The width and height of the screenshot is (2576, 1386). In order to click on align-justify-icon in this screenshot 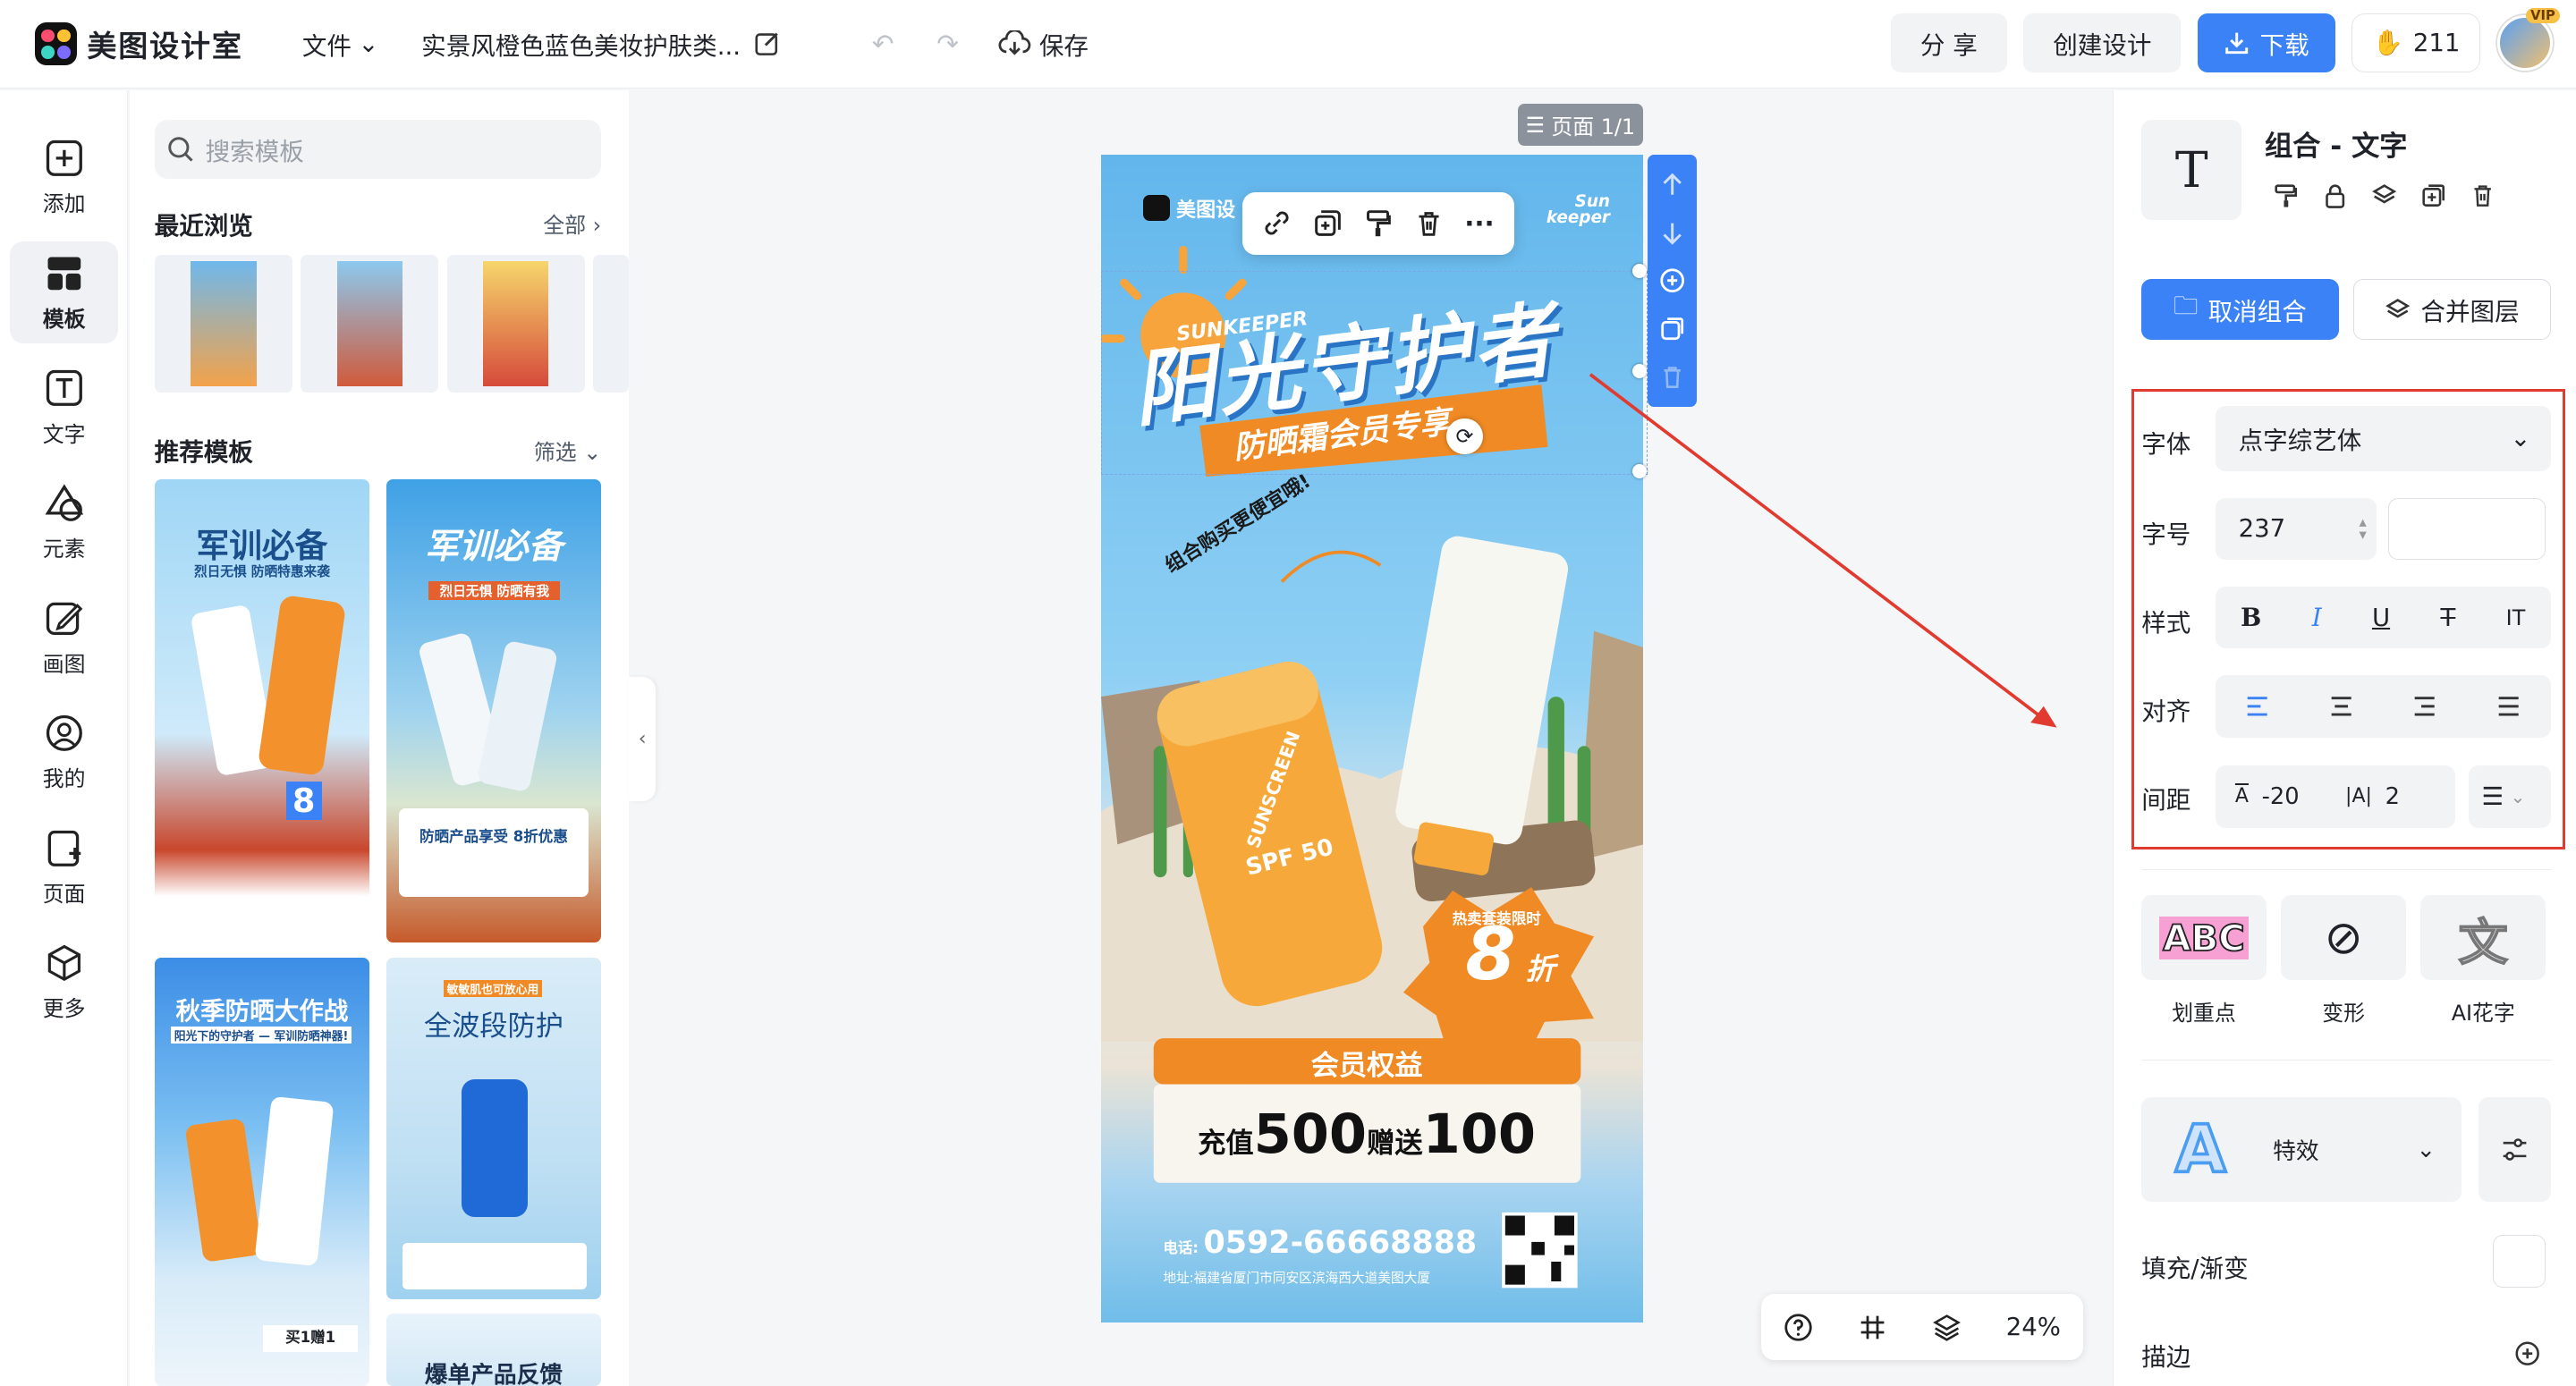, I will do `click(2508, 706)`.